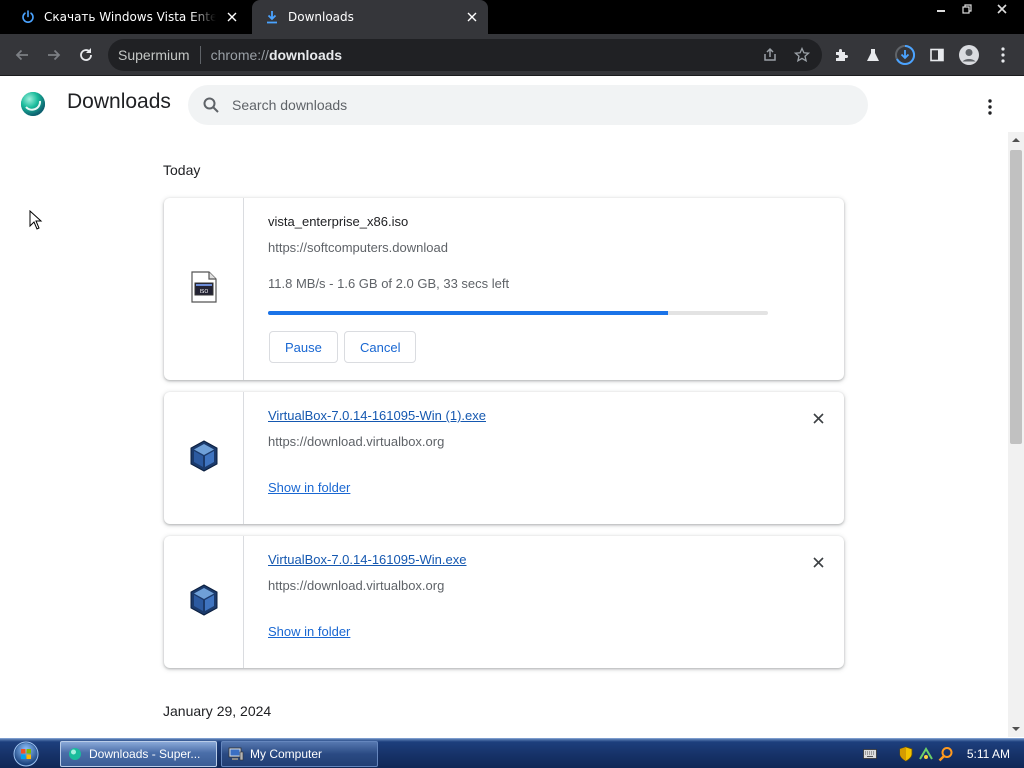 Image resolution: width=1024 pixels, height=768 pixels. I want to click on progress-fill, so click(468, 313).